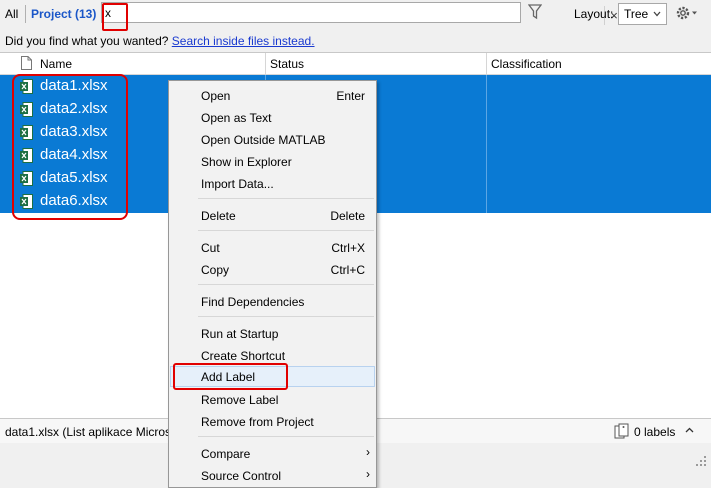 This screenshot has height=488, width=711. I want to click on filter-funnel-icon, so click(535, 12).